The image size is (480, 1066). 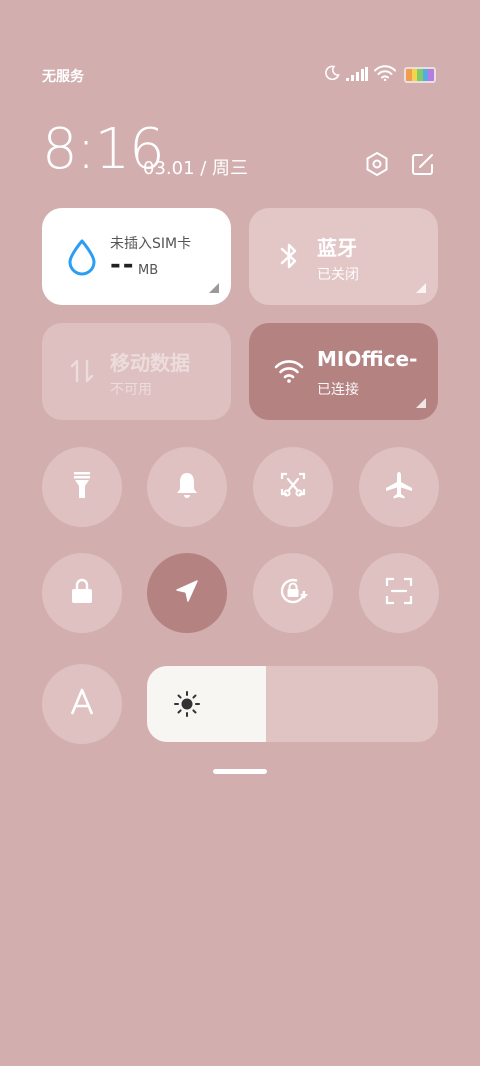 I want to click on wifi-icon, so click(x=289, y=371).